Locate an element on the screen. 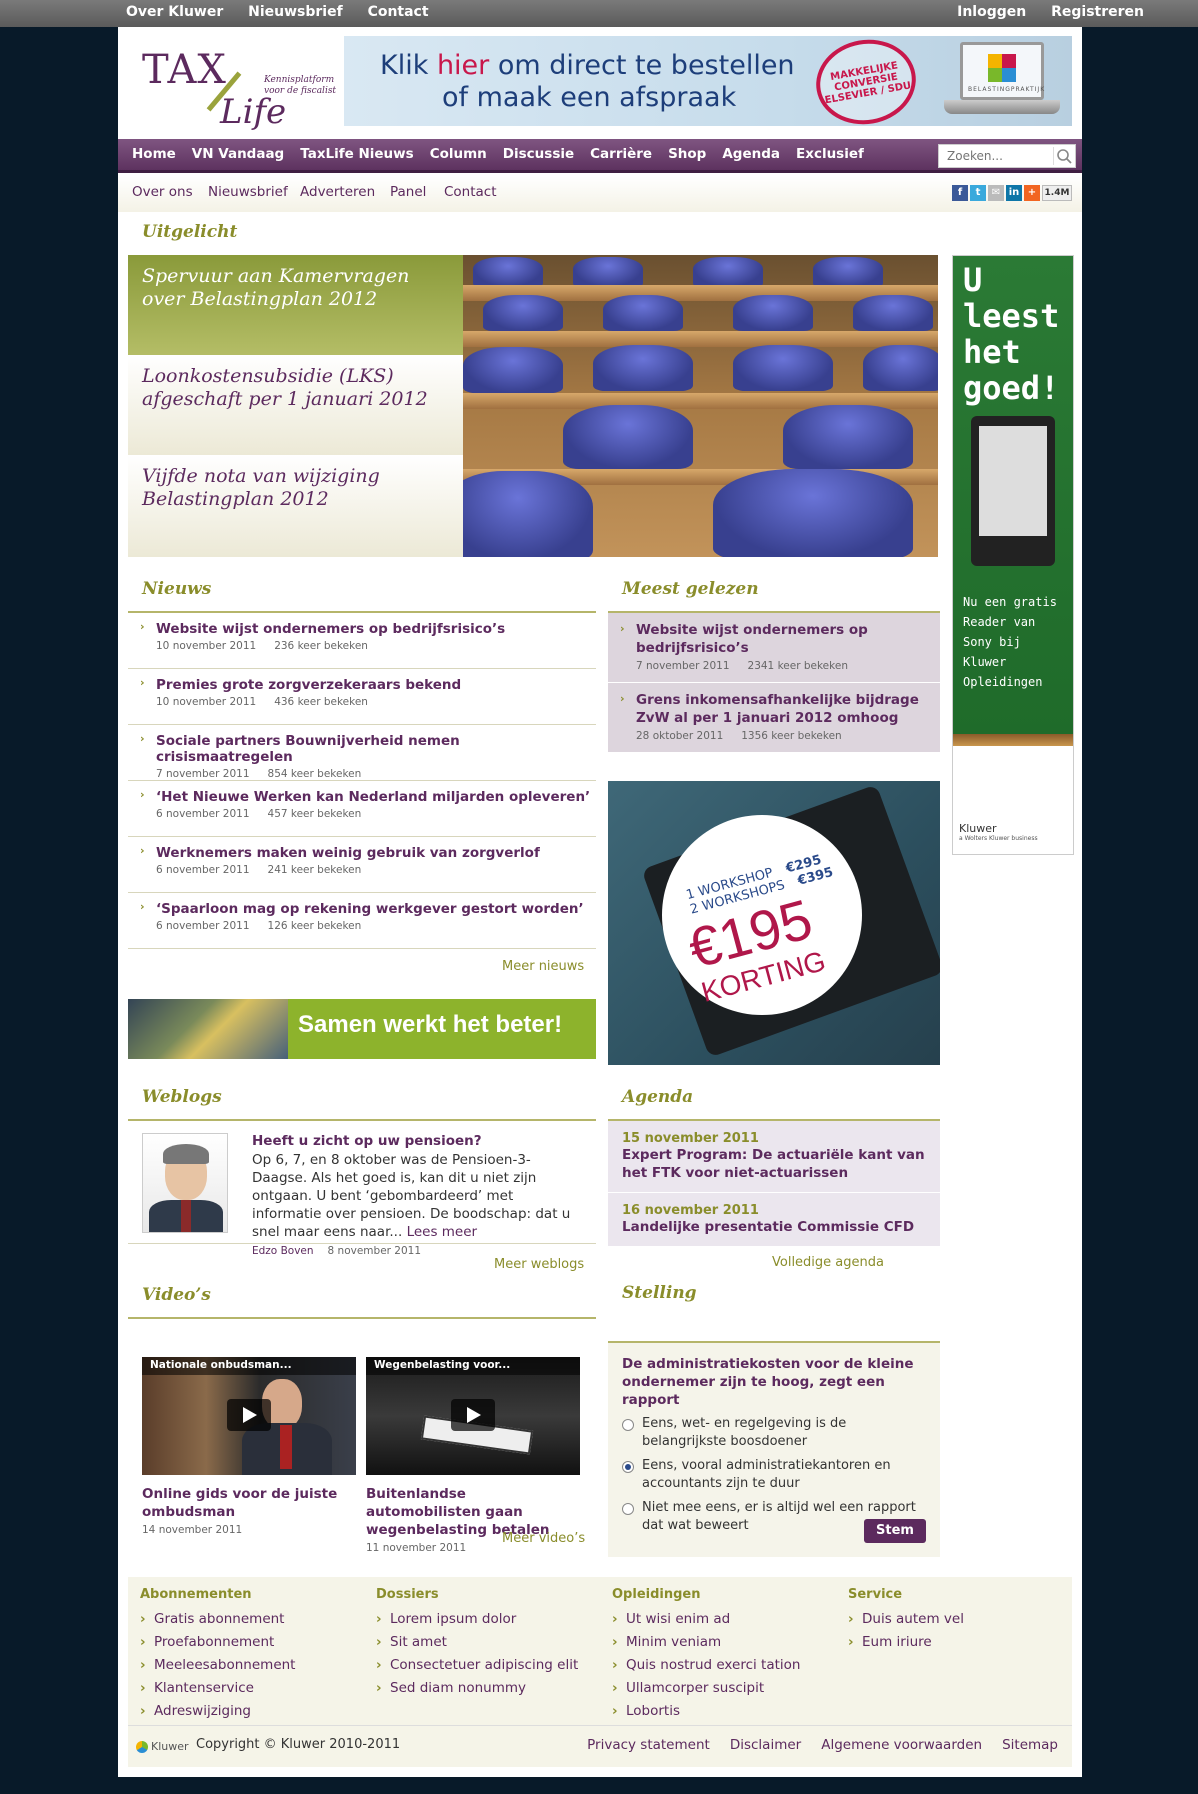 This screenshot has width=1198, height=1794. footer-link: Klantenservice is located at coordinates (217, 1688).